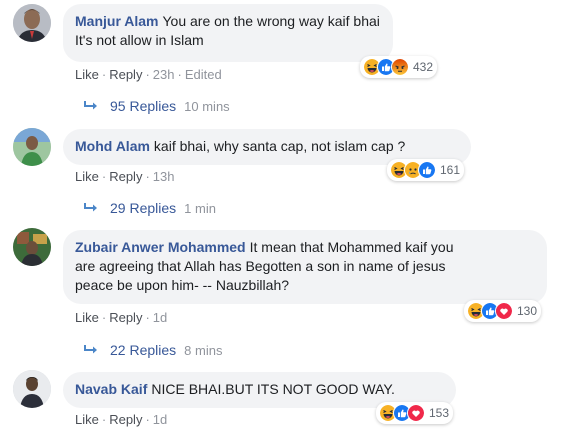 The height and width of the screenshot is (438, 581). What do you see at coordinates (111, 389) in the screenshot?
I see `comment-author: Navab Kaif` at bounding box center [111, 389].